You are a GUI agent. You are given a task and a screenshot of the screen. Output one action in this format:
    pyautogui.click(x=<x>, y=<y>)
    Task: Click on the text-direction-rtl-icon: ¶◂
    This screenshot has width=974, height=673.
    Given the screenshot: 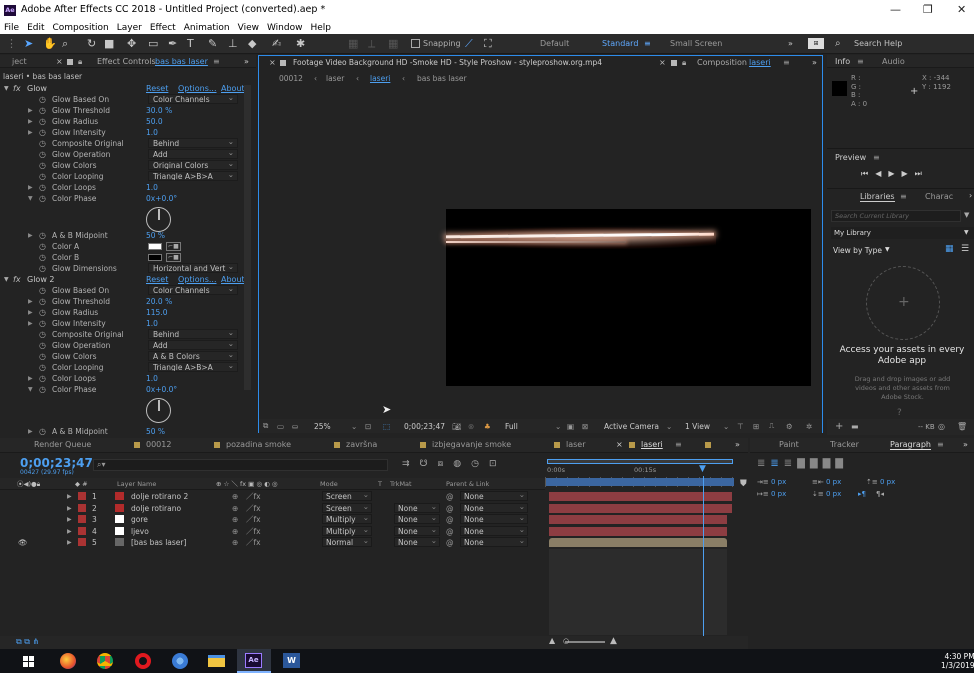 What is the action you would take?
    pyautogui.click(x=880, y=494)
    